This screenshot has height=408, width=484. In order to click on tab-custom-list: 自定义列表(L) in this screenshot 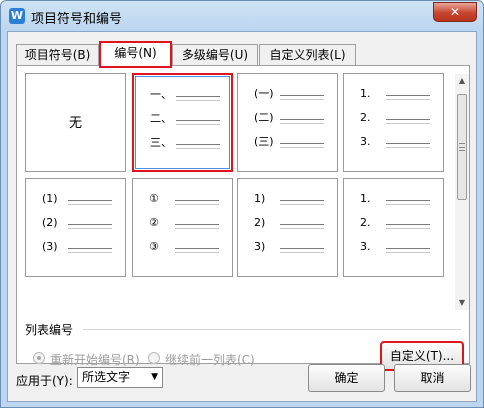, I will do `click(307, 55)`.